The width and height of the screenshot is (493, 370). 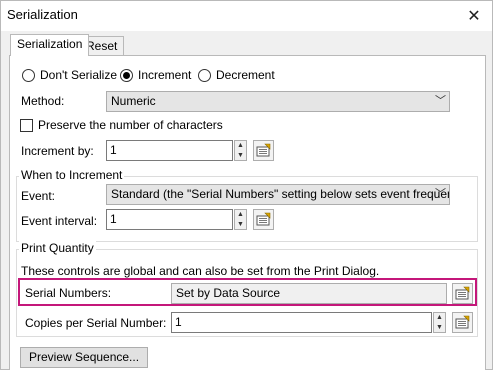 What do you see at coordinates (72, 175) in the screenshot?
I see `when-to-increment-title: When to Increment` at bounding box center [72, 175].